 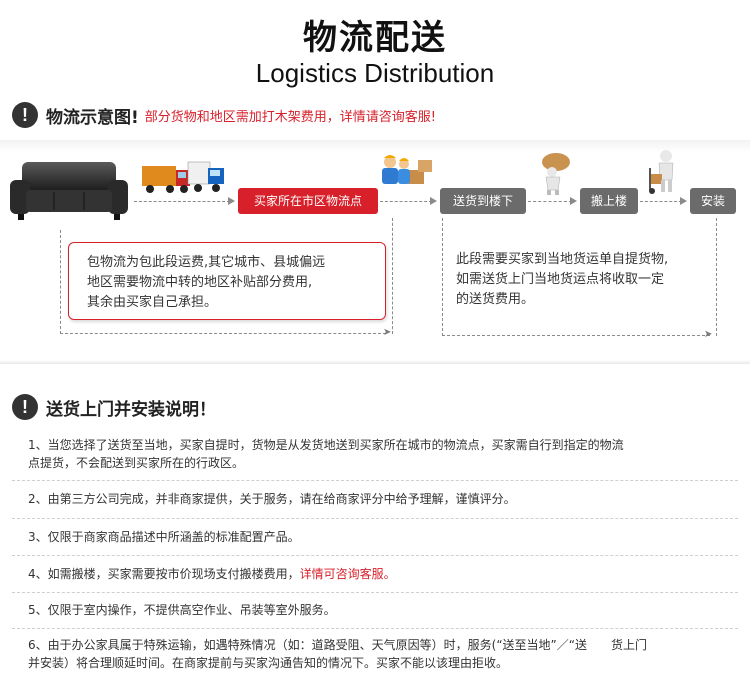 I want to click on note-line: 如需送货上门当地货运点将收取一定, so click(x=560, y=279).